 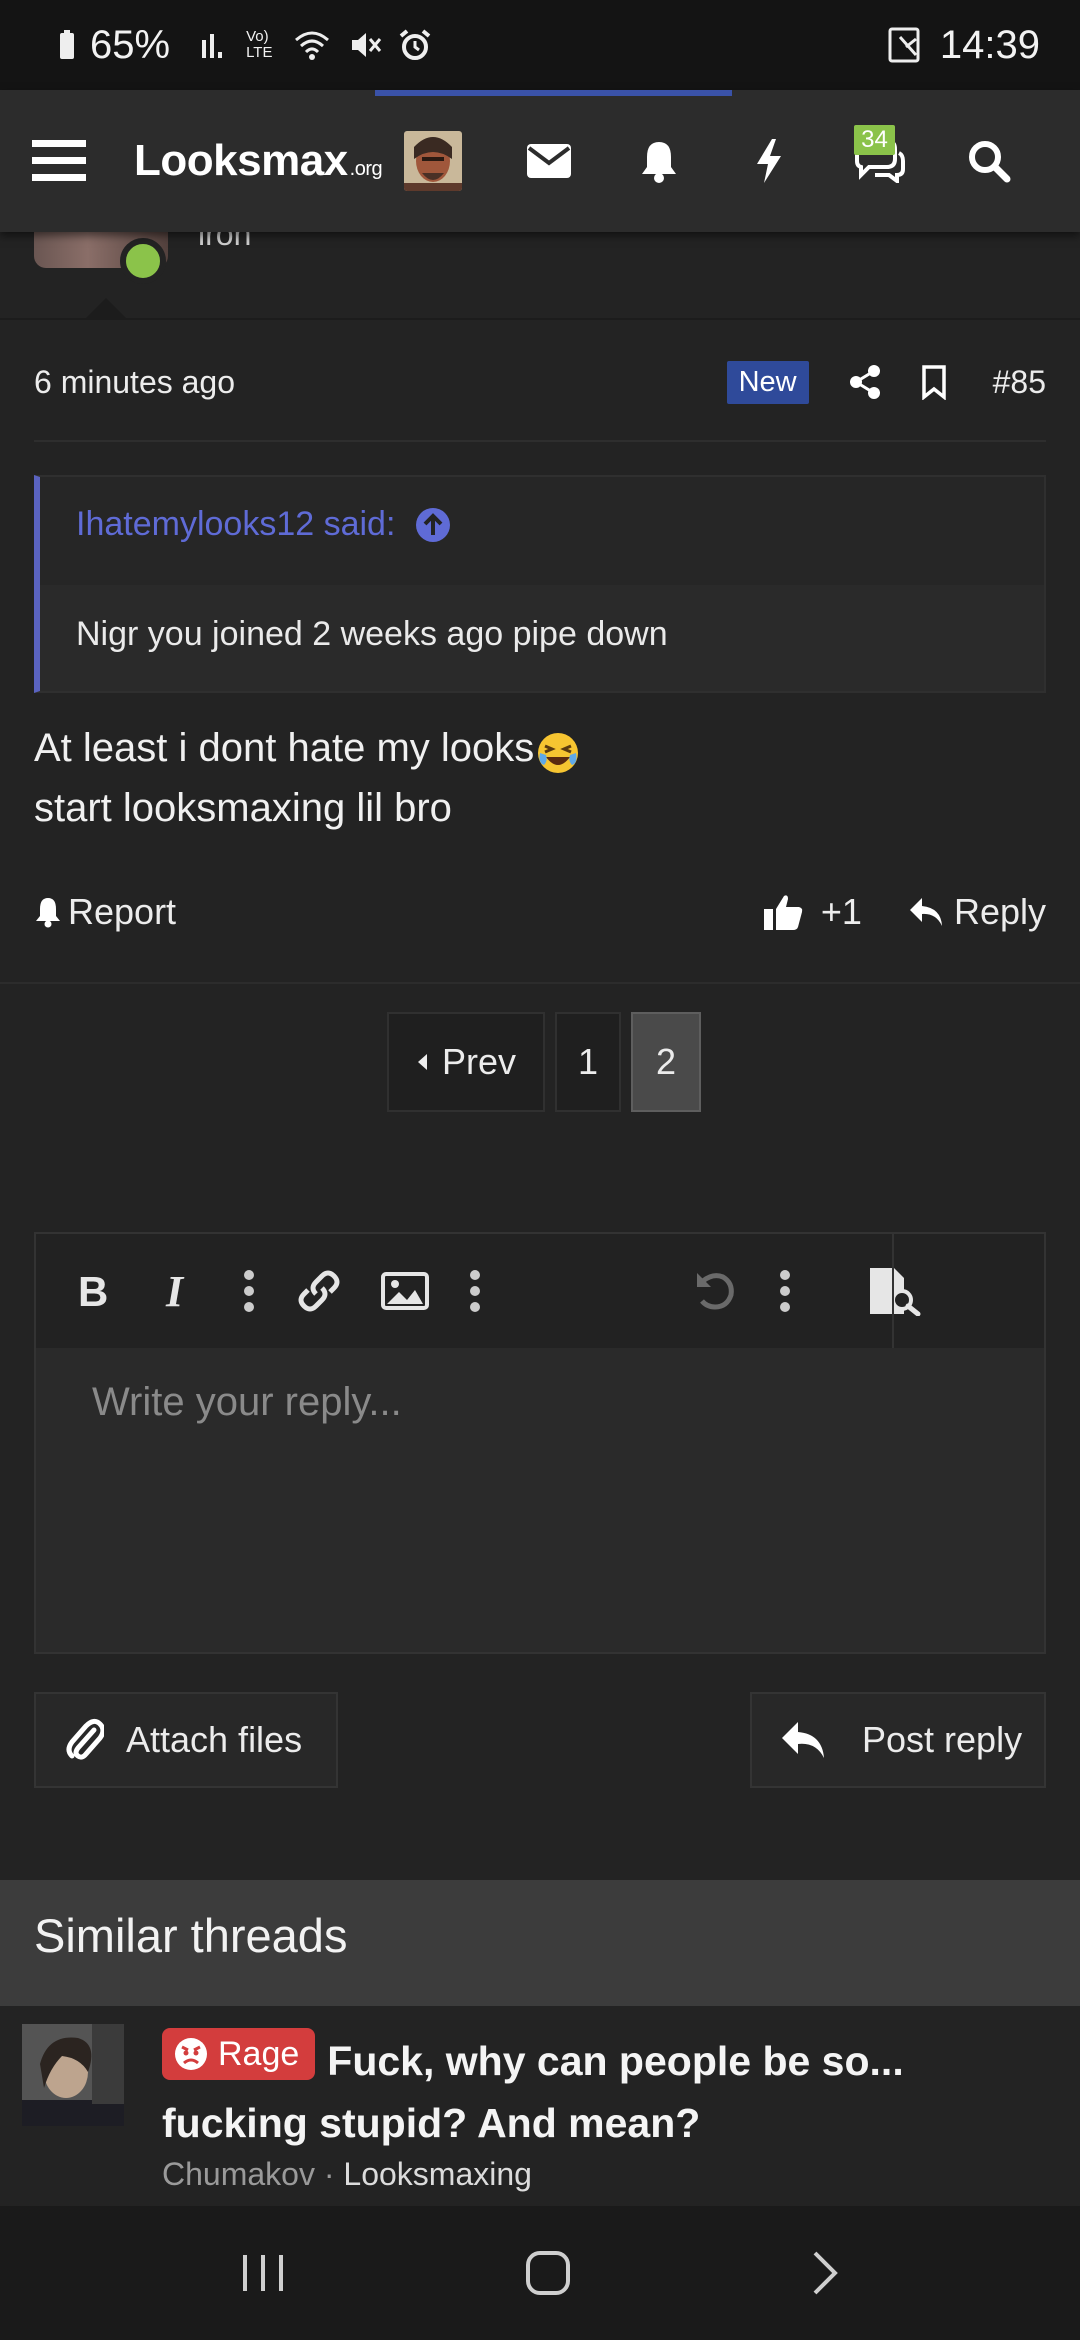 What do you see at coordinates (259, 2054) in the screenshot?
I see `prefix-label: Rage` at bounding box center [259, 2054].